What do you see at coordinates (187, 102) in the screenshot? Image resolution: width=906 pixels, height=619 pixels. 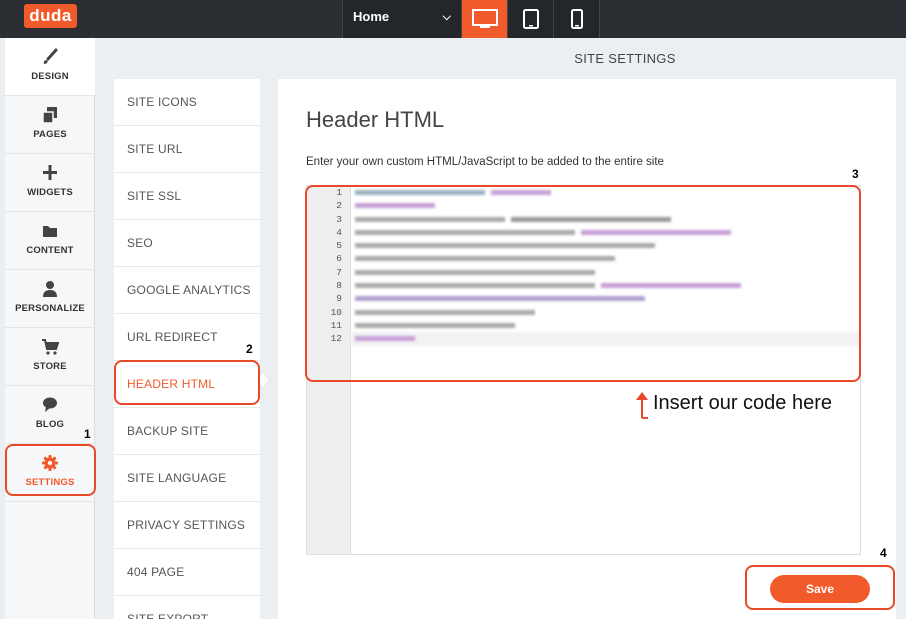 I see `settings-item-site-icons: SITE ICONS` at bounding box center [187, 102].